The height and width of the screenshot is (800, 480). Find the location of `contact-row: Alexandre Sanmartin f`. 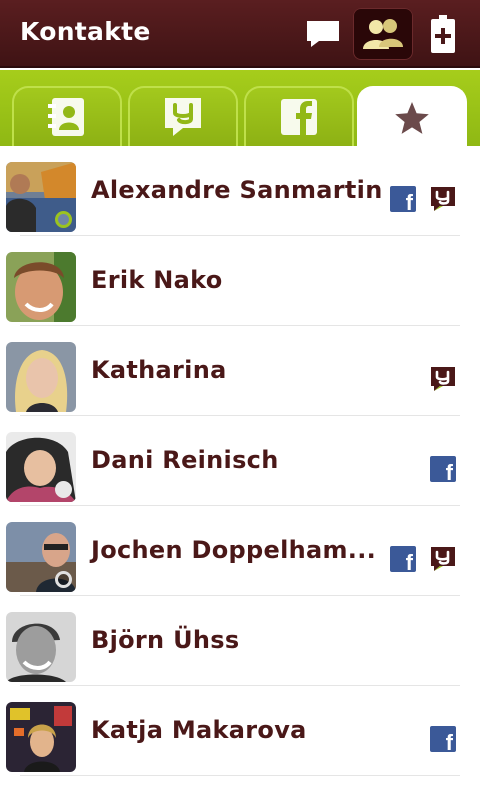

contact-row: Alexandre Sanmartin f is located at coordinates (233, 191).